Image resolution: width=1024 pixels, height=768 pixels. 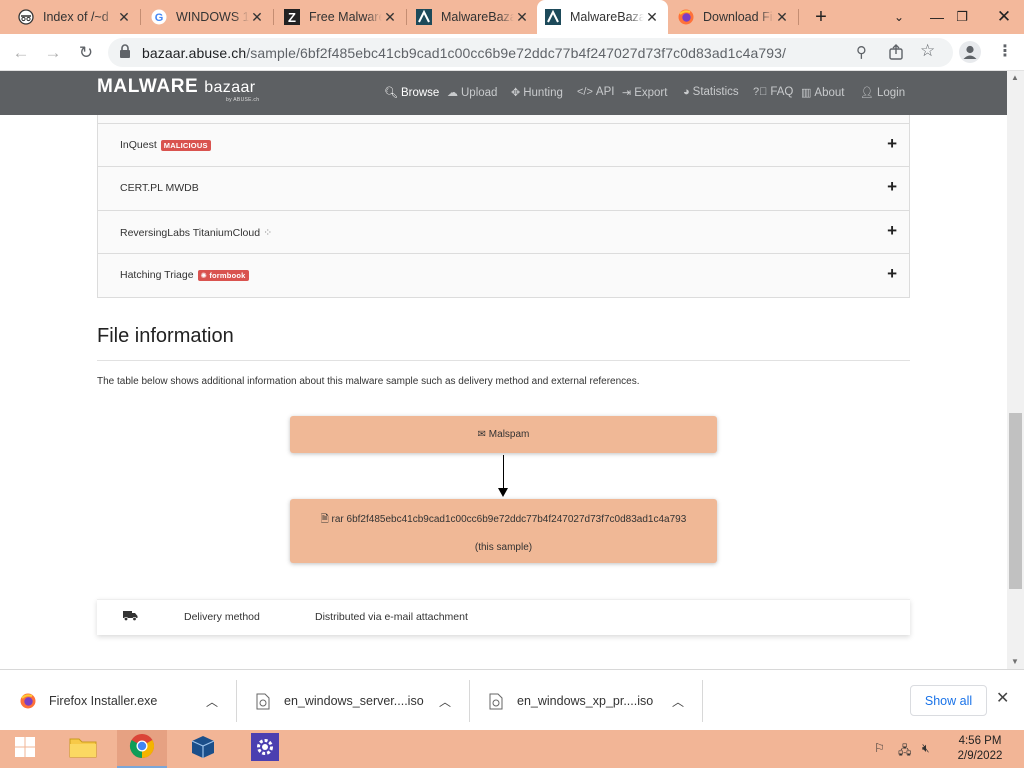 What do you see at coordinates (1002, 698) in the screenshot?
I see `close-download-shelf-icon: ✕` at bounding box center [1002, 698].